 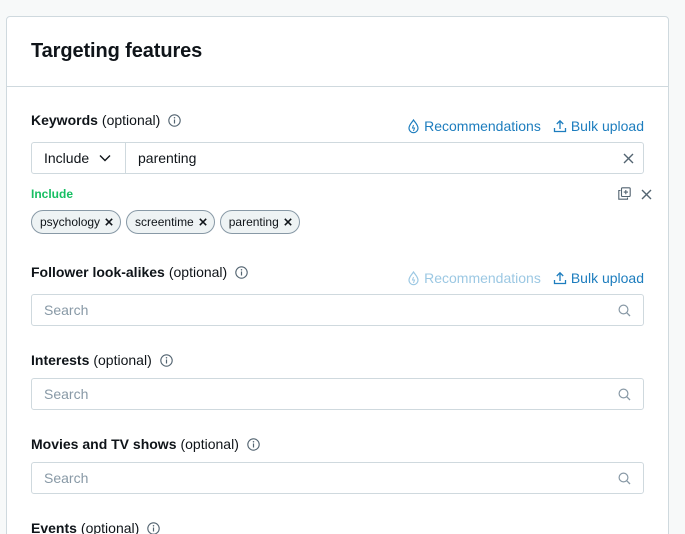 I want to click on include-group-label: Include, so click(x=52, y=194).